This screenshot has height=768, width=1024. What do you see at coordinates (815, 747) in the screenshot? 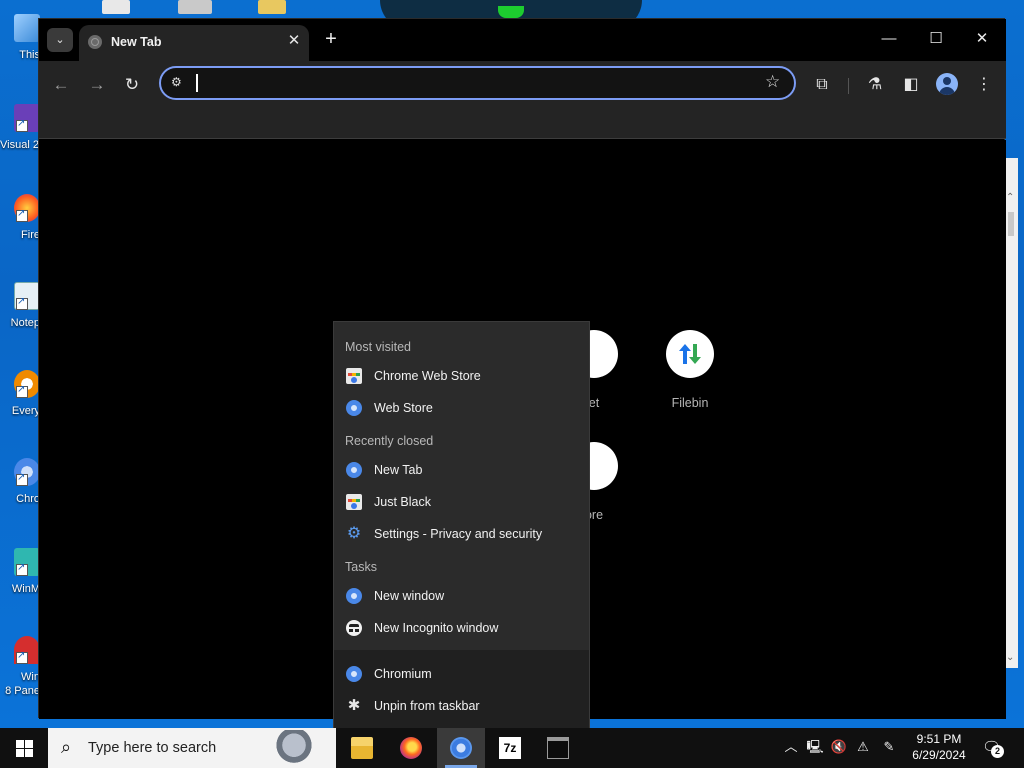
I see `network-icon: 🖳` at bounding box center [815, 747].